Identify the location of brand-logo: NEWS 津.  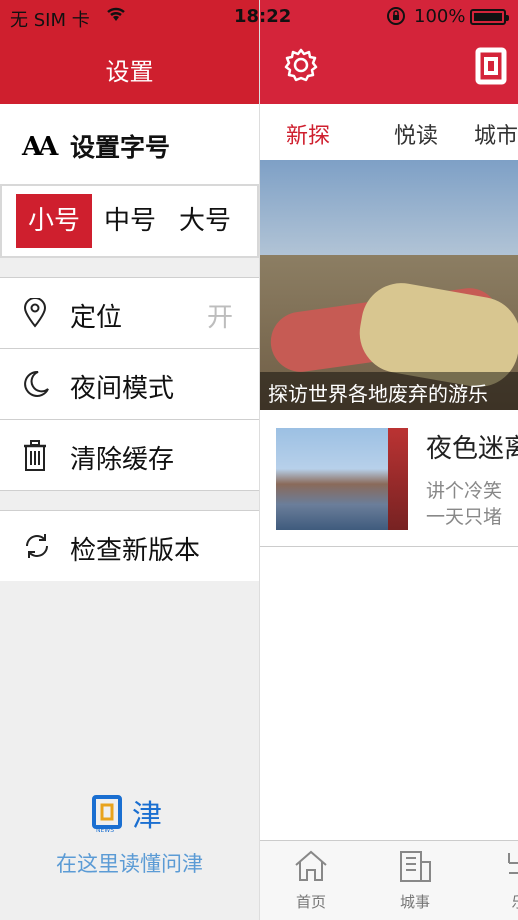
(132, 813).